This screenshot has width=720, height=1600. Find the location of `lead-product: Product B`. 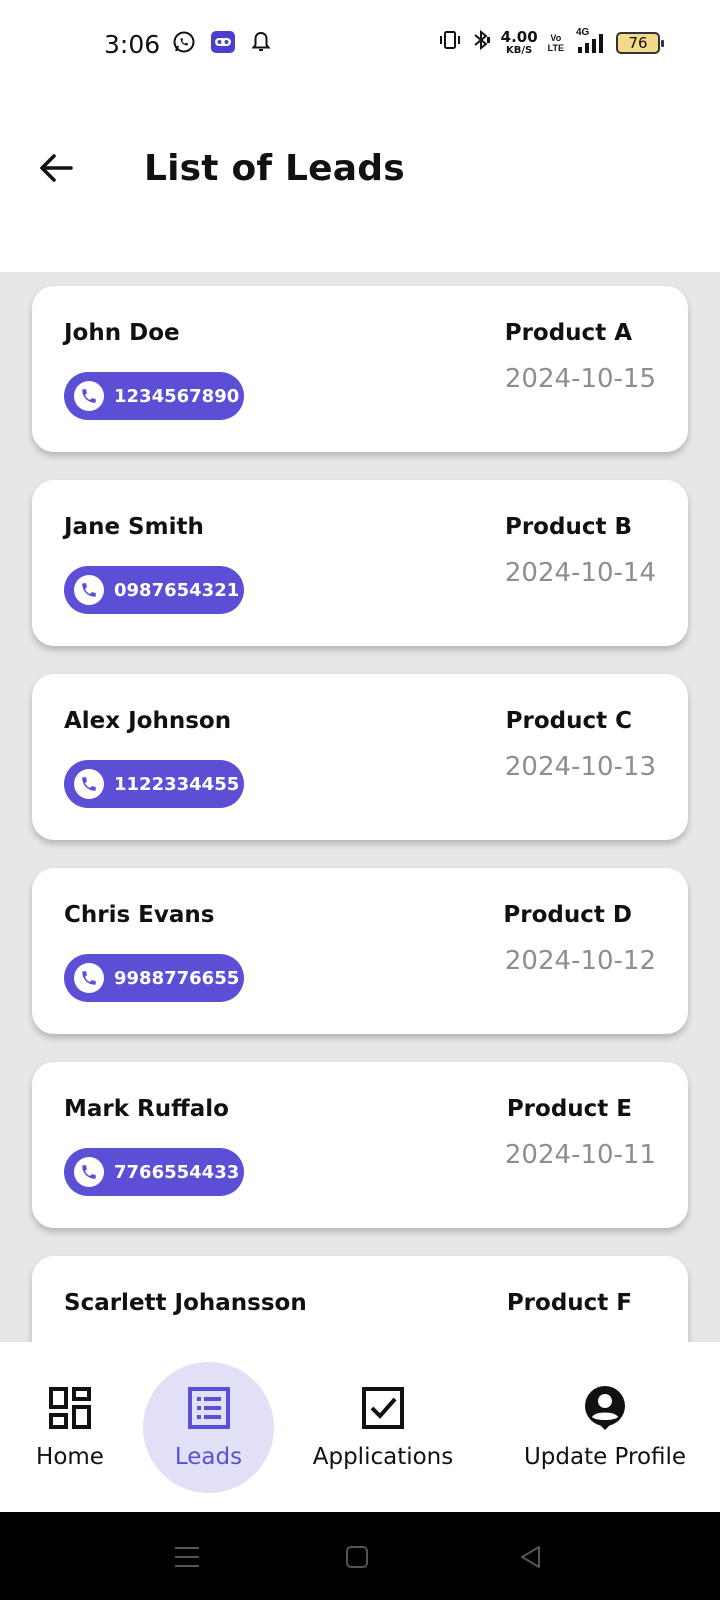

lead-product: Product B is located at coordinates (568, 527).